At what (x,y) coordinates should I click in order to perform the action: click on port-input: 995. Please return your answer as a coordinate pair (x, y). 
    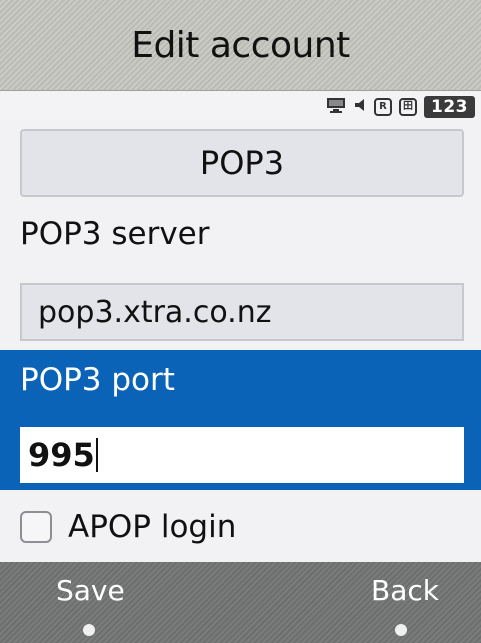
    Looking at the image, I should click on (242, 455).